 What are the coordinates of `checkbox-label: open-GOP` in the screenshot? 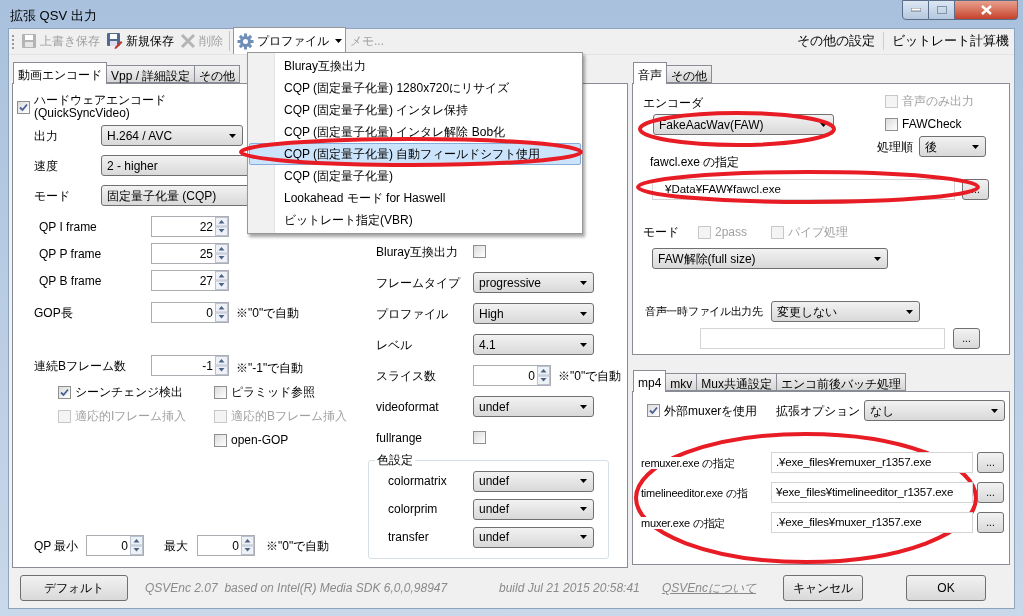 It's located at (260, 440).